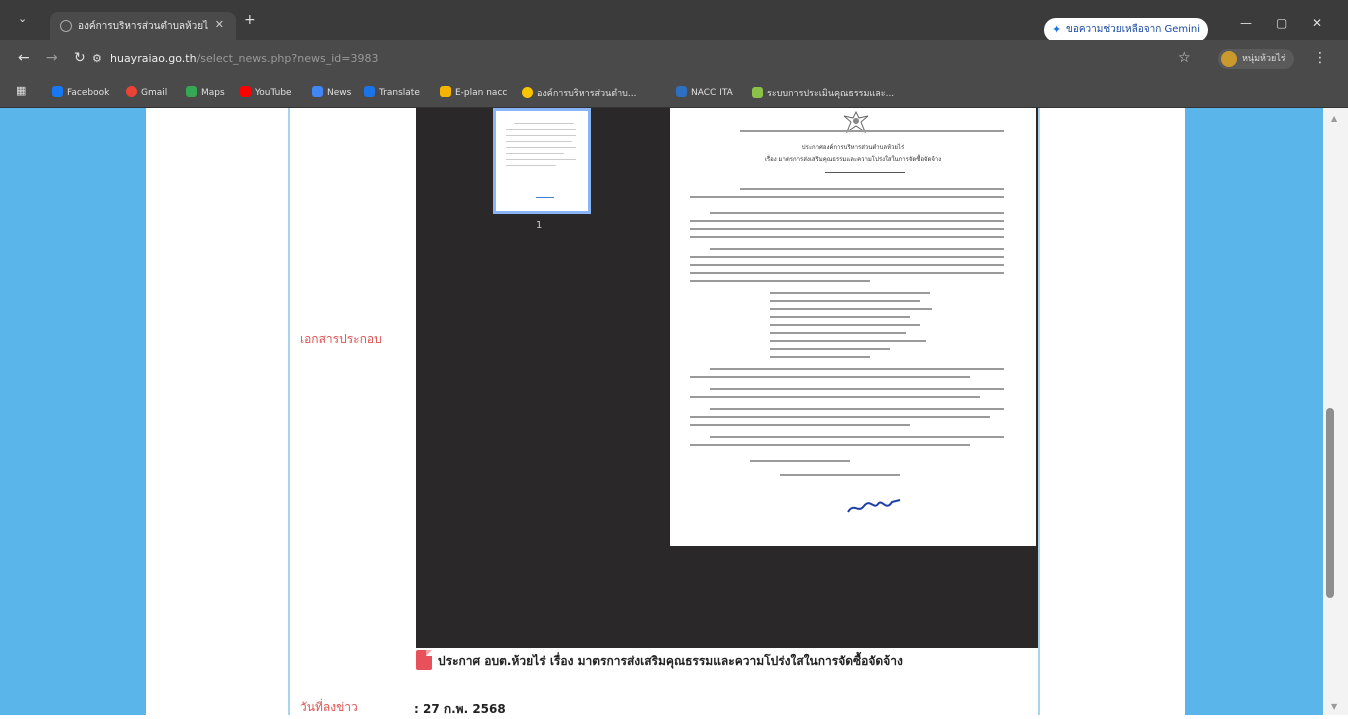 The height and width of the screenshot is (719, 1348). What do you see at coordinates (392, 92) in the screenshot?
I see `bookmark-translate: Translate` at bounding box center [392, 92].